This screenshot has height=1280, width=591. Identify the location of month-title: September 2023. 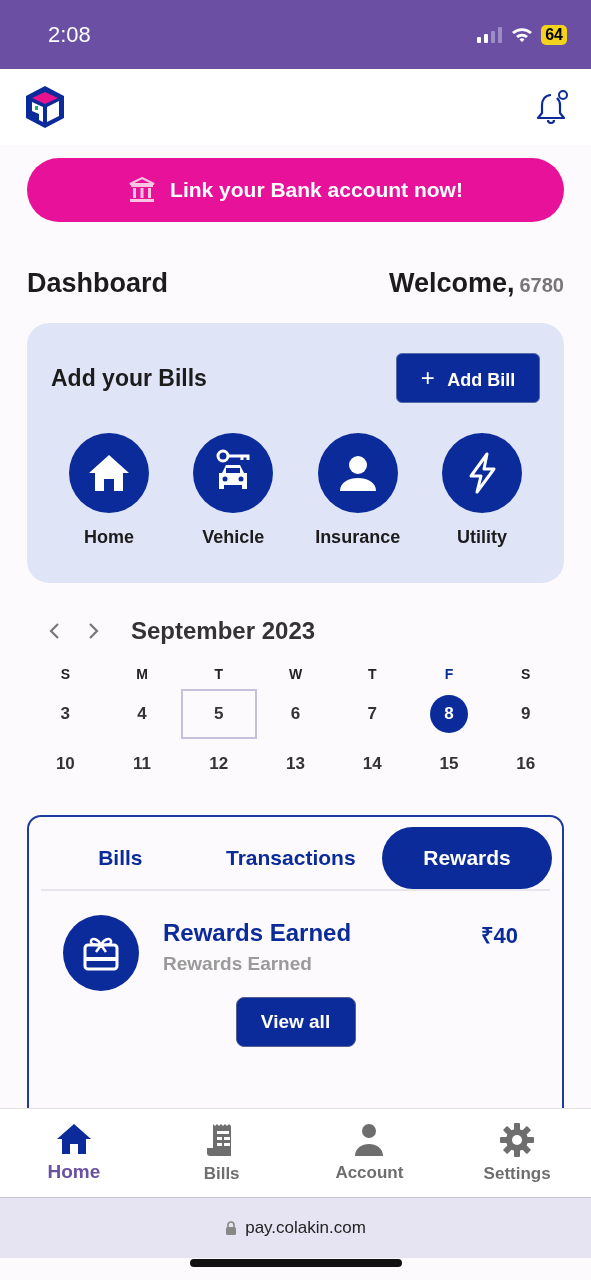
(223, 631).